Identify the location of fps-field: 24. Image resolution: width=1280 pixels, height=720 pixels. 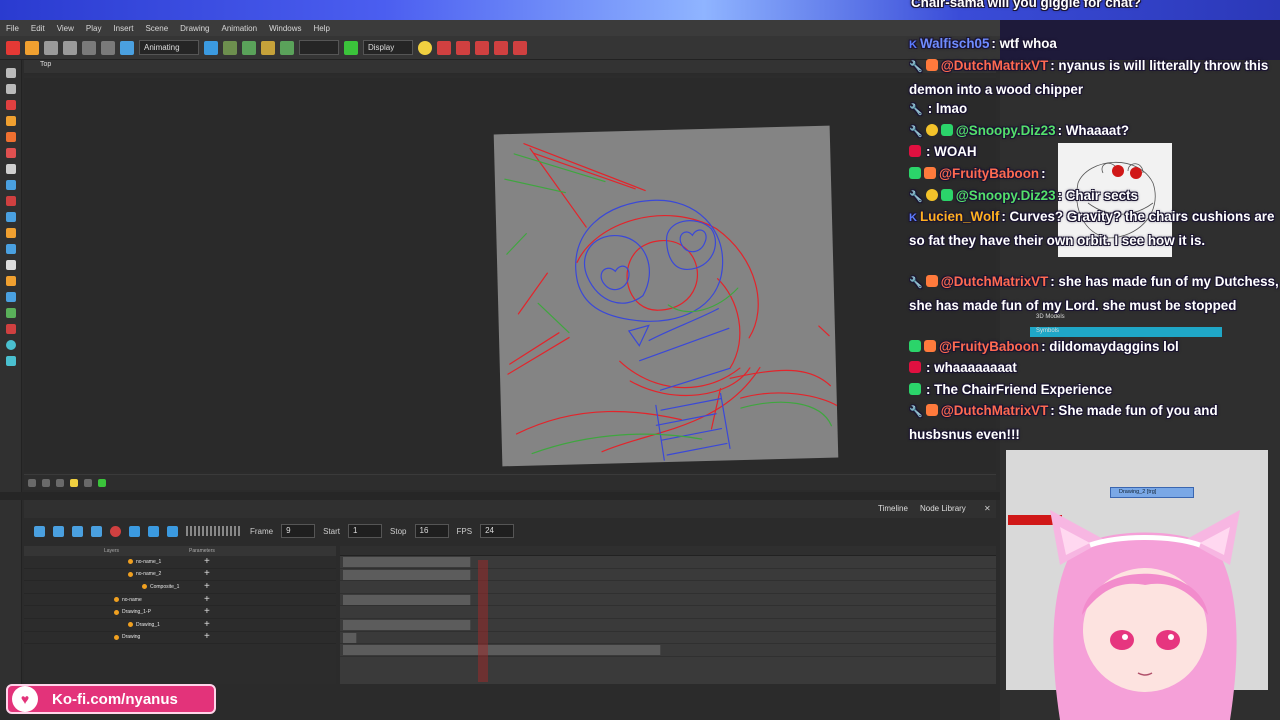
(497, 531).